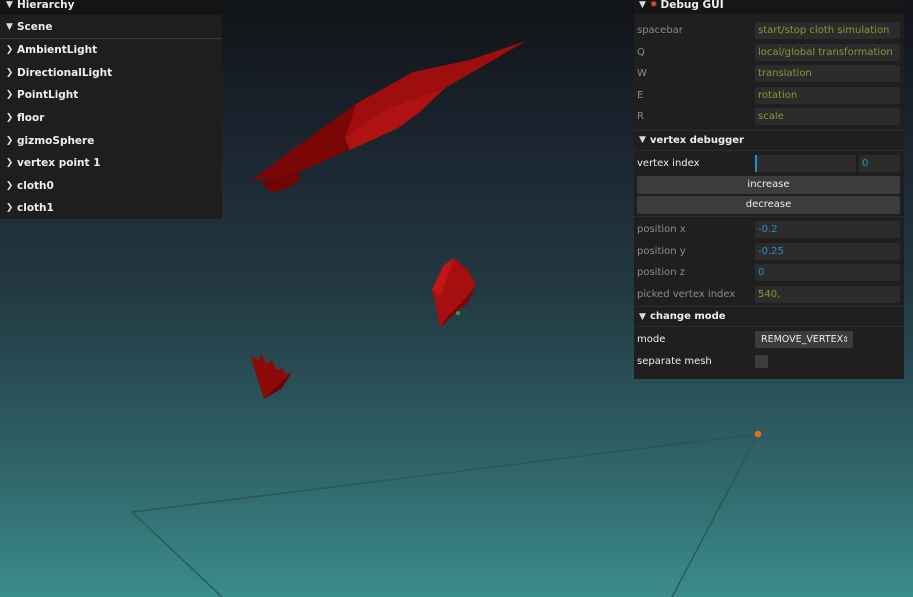 The image size is (913, 597). What do you see at coordinates (827, 251) in the screenshot?
I see `position-y-field: -0.25` at bounding box center [827, 251].